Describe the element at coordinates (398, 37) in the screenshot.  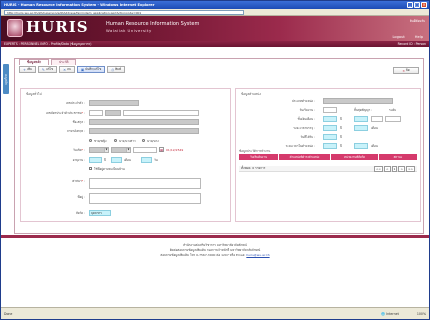
I see `logout-link: Logout` at that location.